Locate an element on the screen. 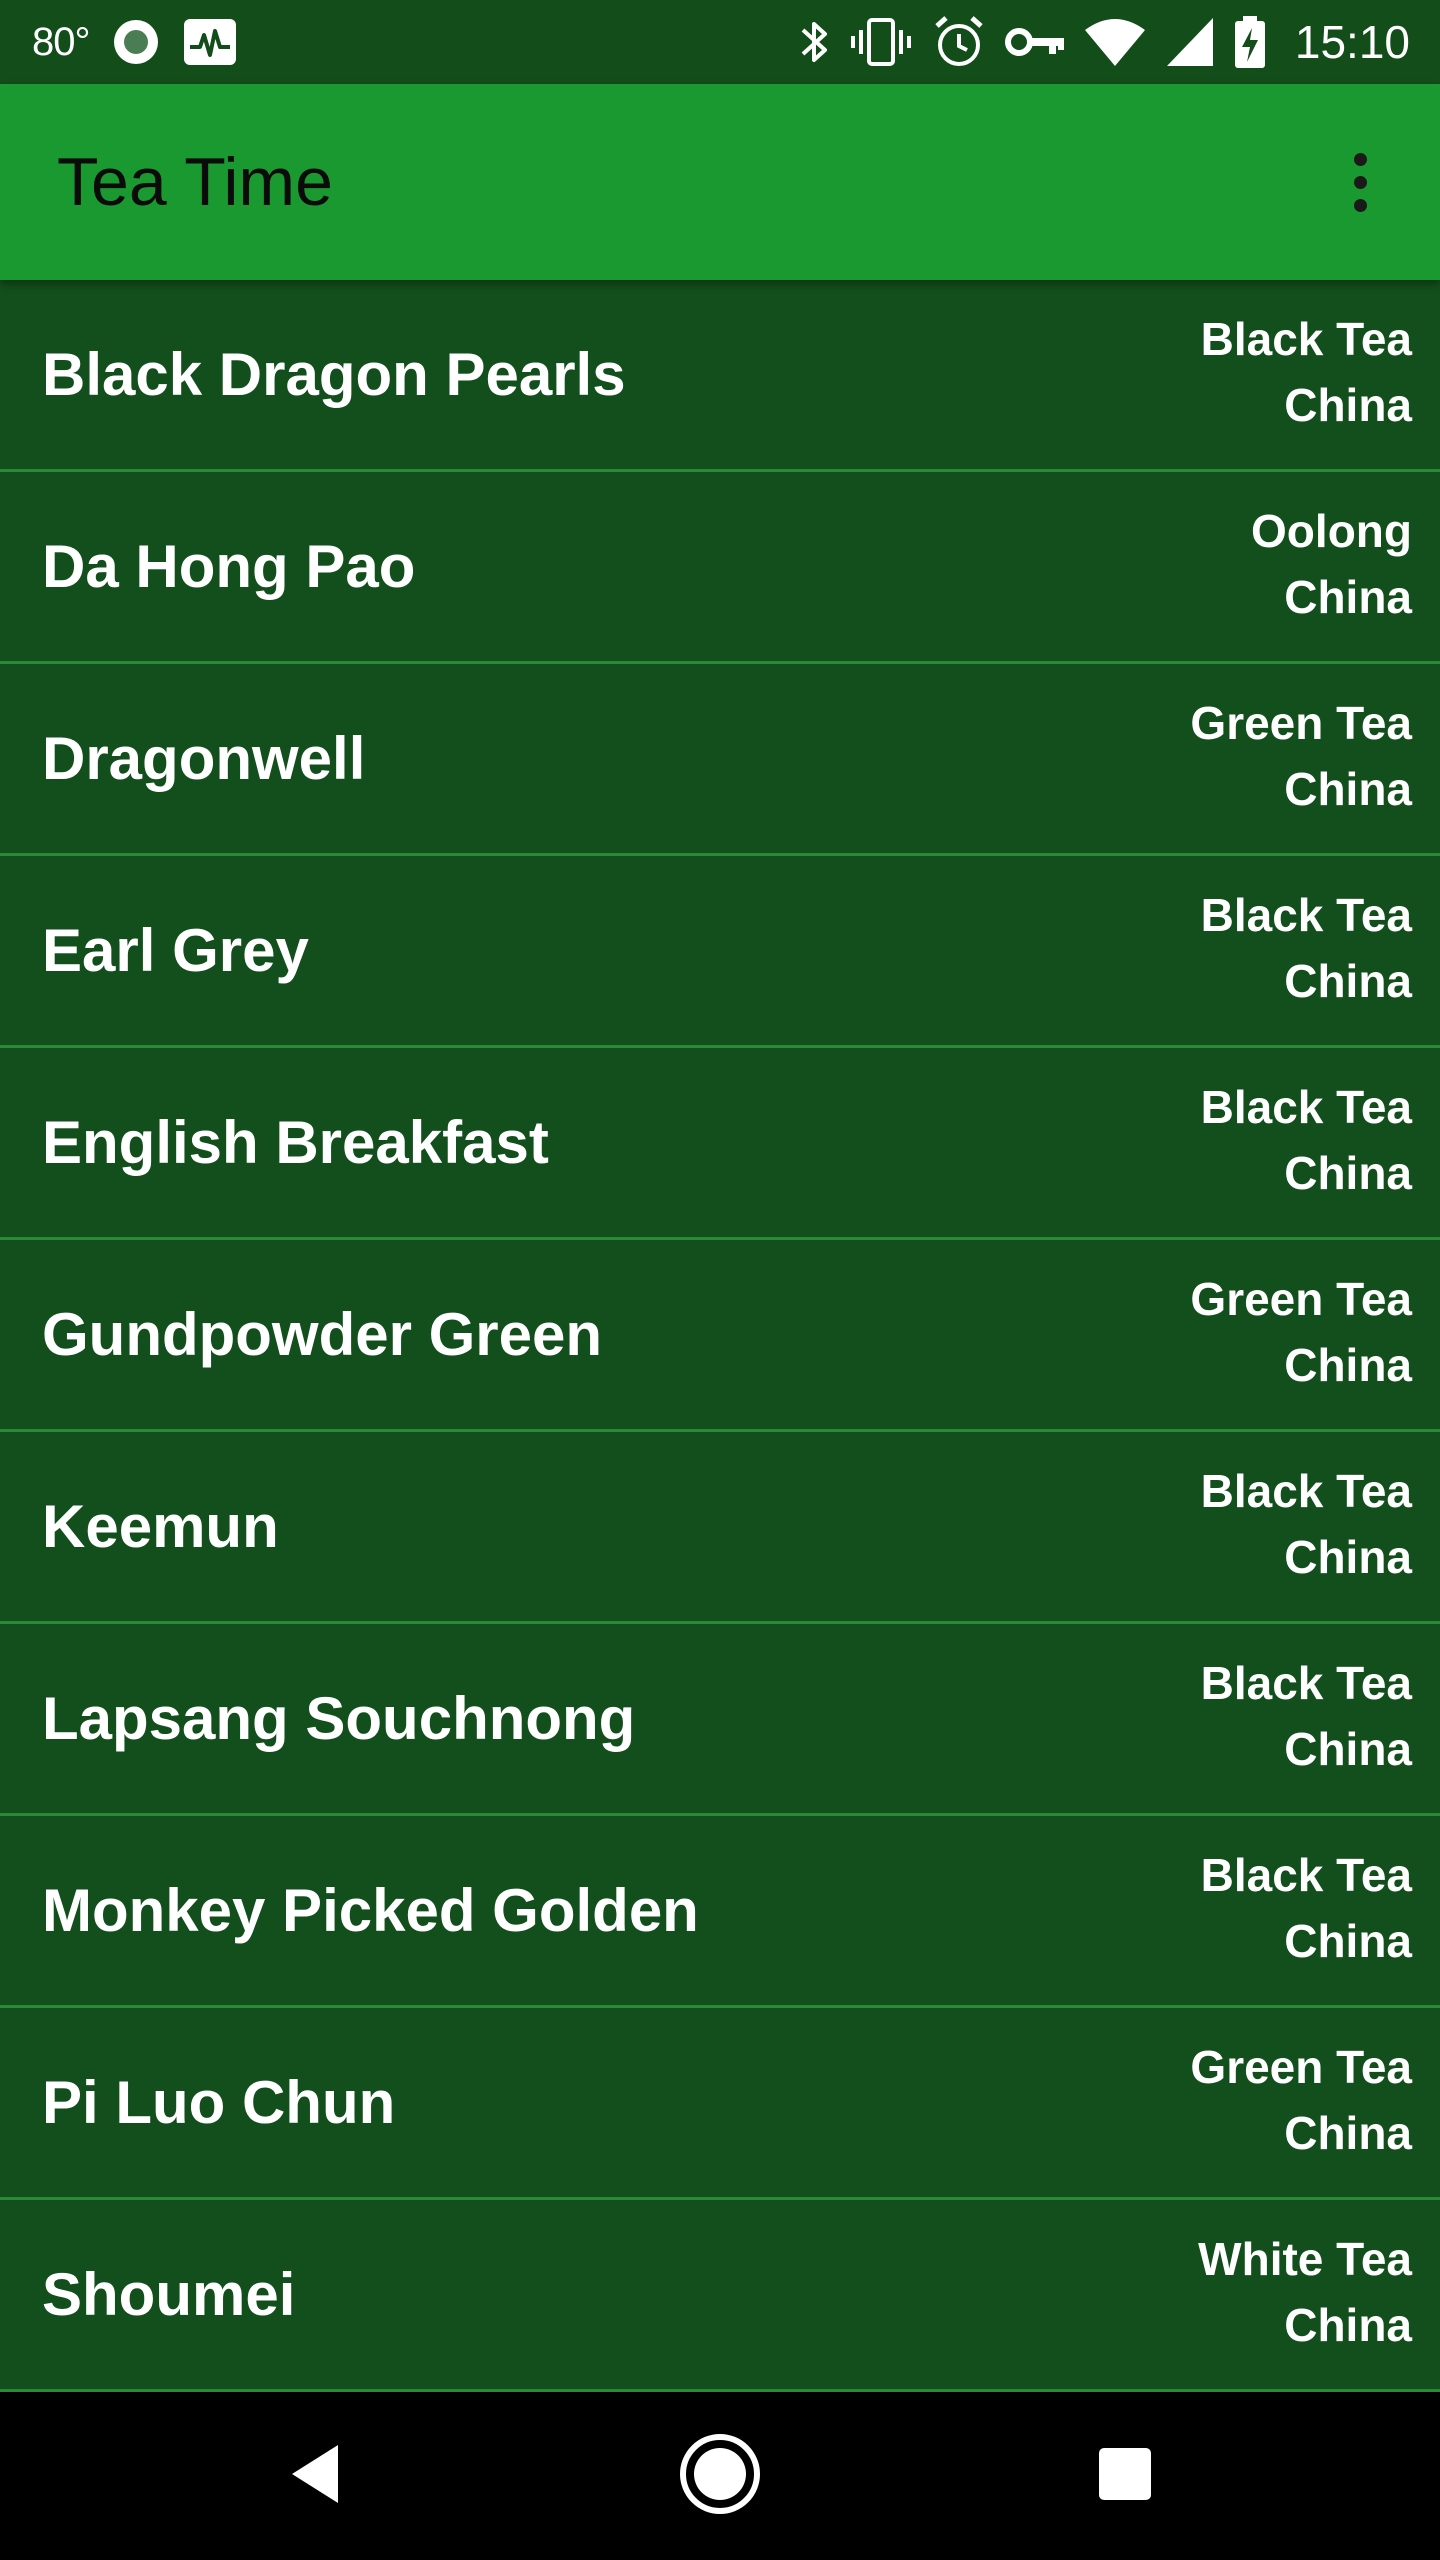 This screenshot has width=1440, height=2560. tea-list-item: Da Hong Pao Oolong China is located at coordinates (720, 568).